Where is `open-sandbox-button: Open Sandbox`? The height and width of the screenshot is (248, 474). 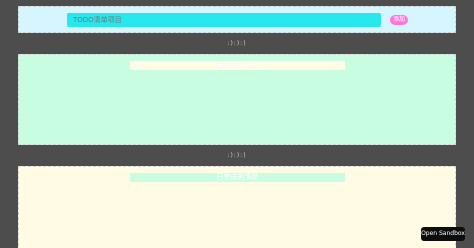
open-sandbox-button: Open Sandbox is located at coordinates (443, 234).